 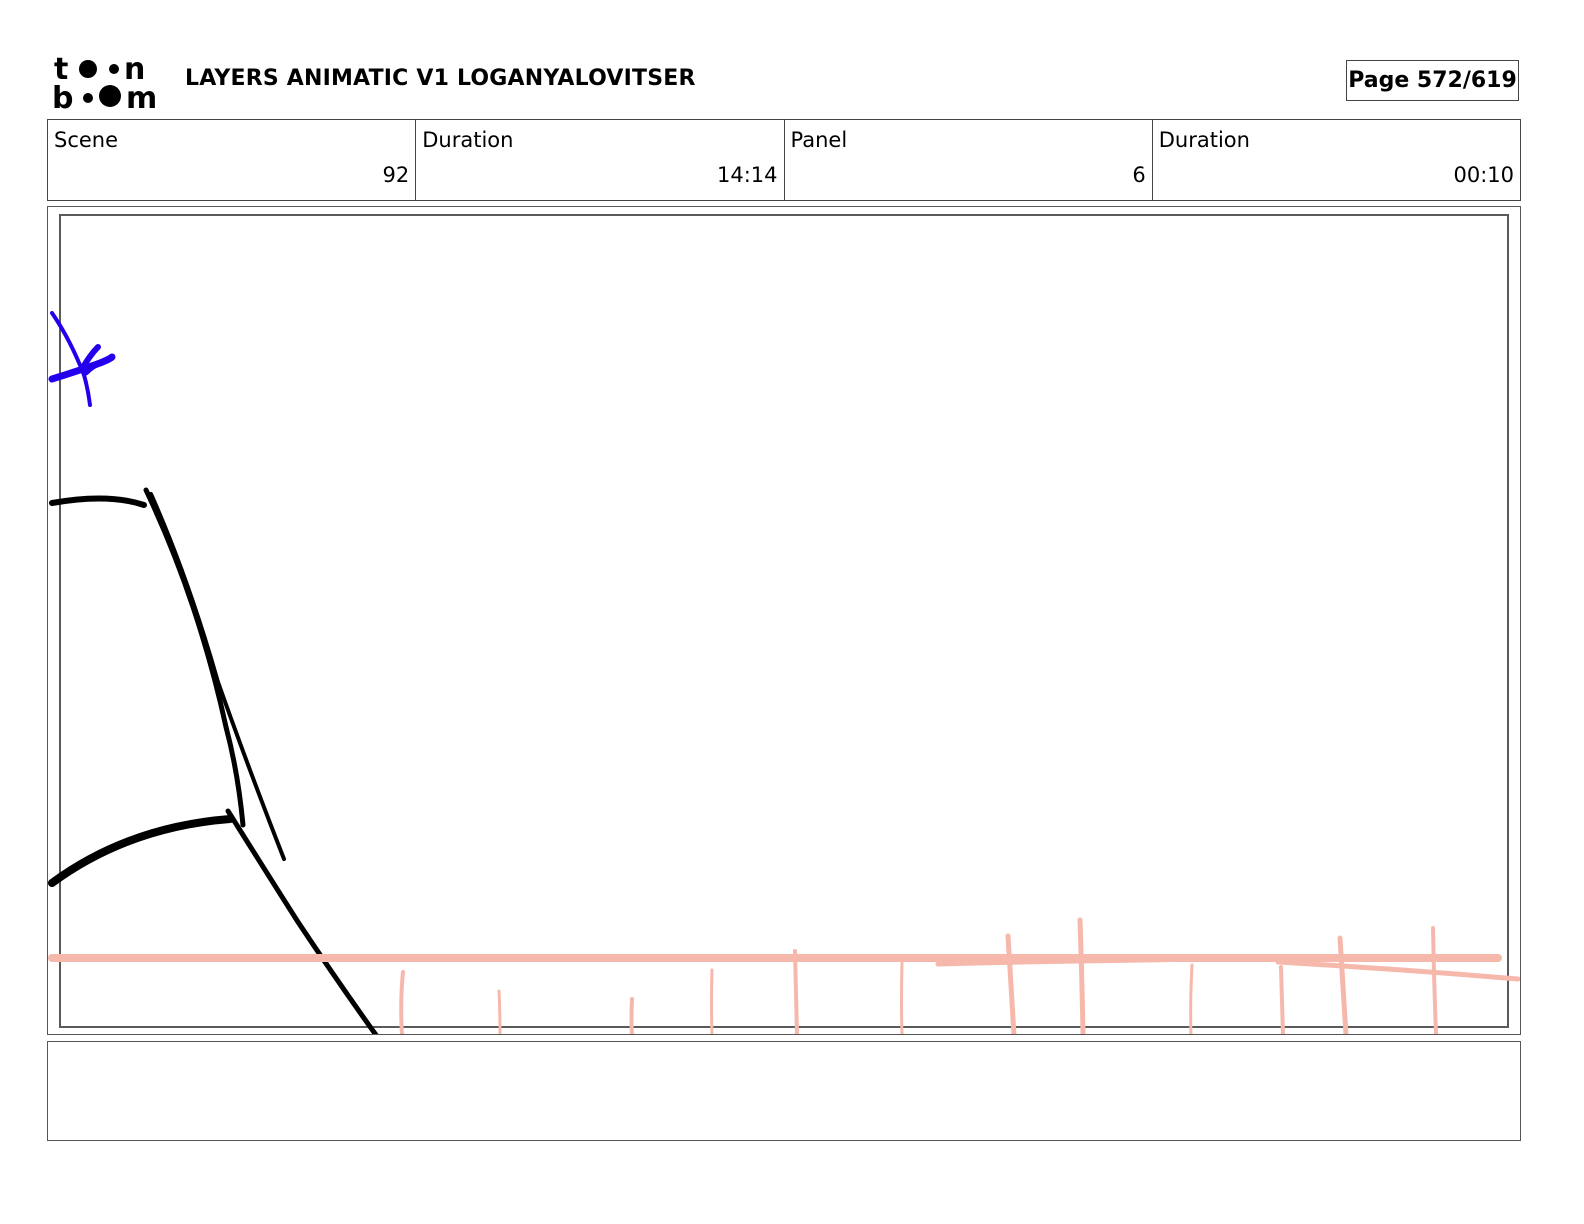 What do you see at coordinates (62, 96) in the screenshot?
I see `svg-text: b` at bounding box center [62, 96].